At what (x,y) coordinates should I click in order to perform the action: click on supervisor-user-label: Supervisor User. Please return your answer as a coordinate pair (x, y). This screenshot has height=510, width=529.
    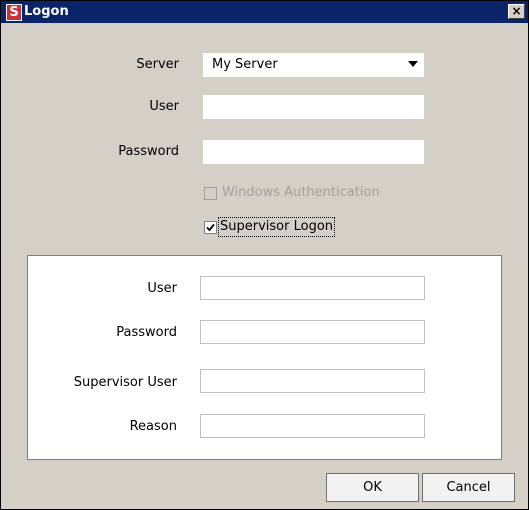
    Looking at the image, I should click on (125, 382).